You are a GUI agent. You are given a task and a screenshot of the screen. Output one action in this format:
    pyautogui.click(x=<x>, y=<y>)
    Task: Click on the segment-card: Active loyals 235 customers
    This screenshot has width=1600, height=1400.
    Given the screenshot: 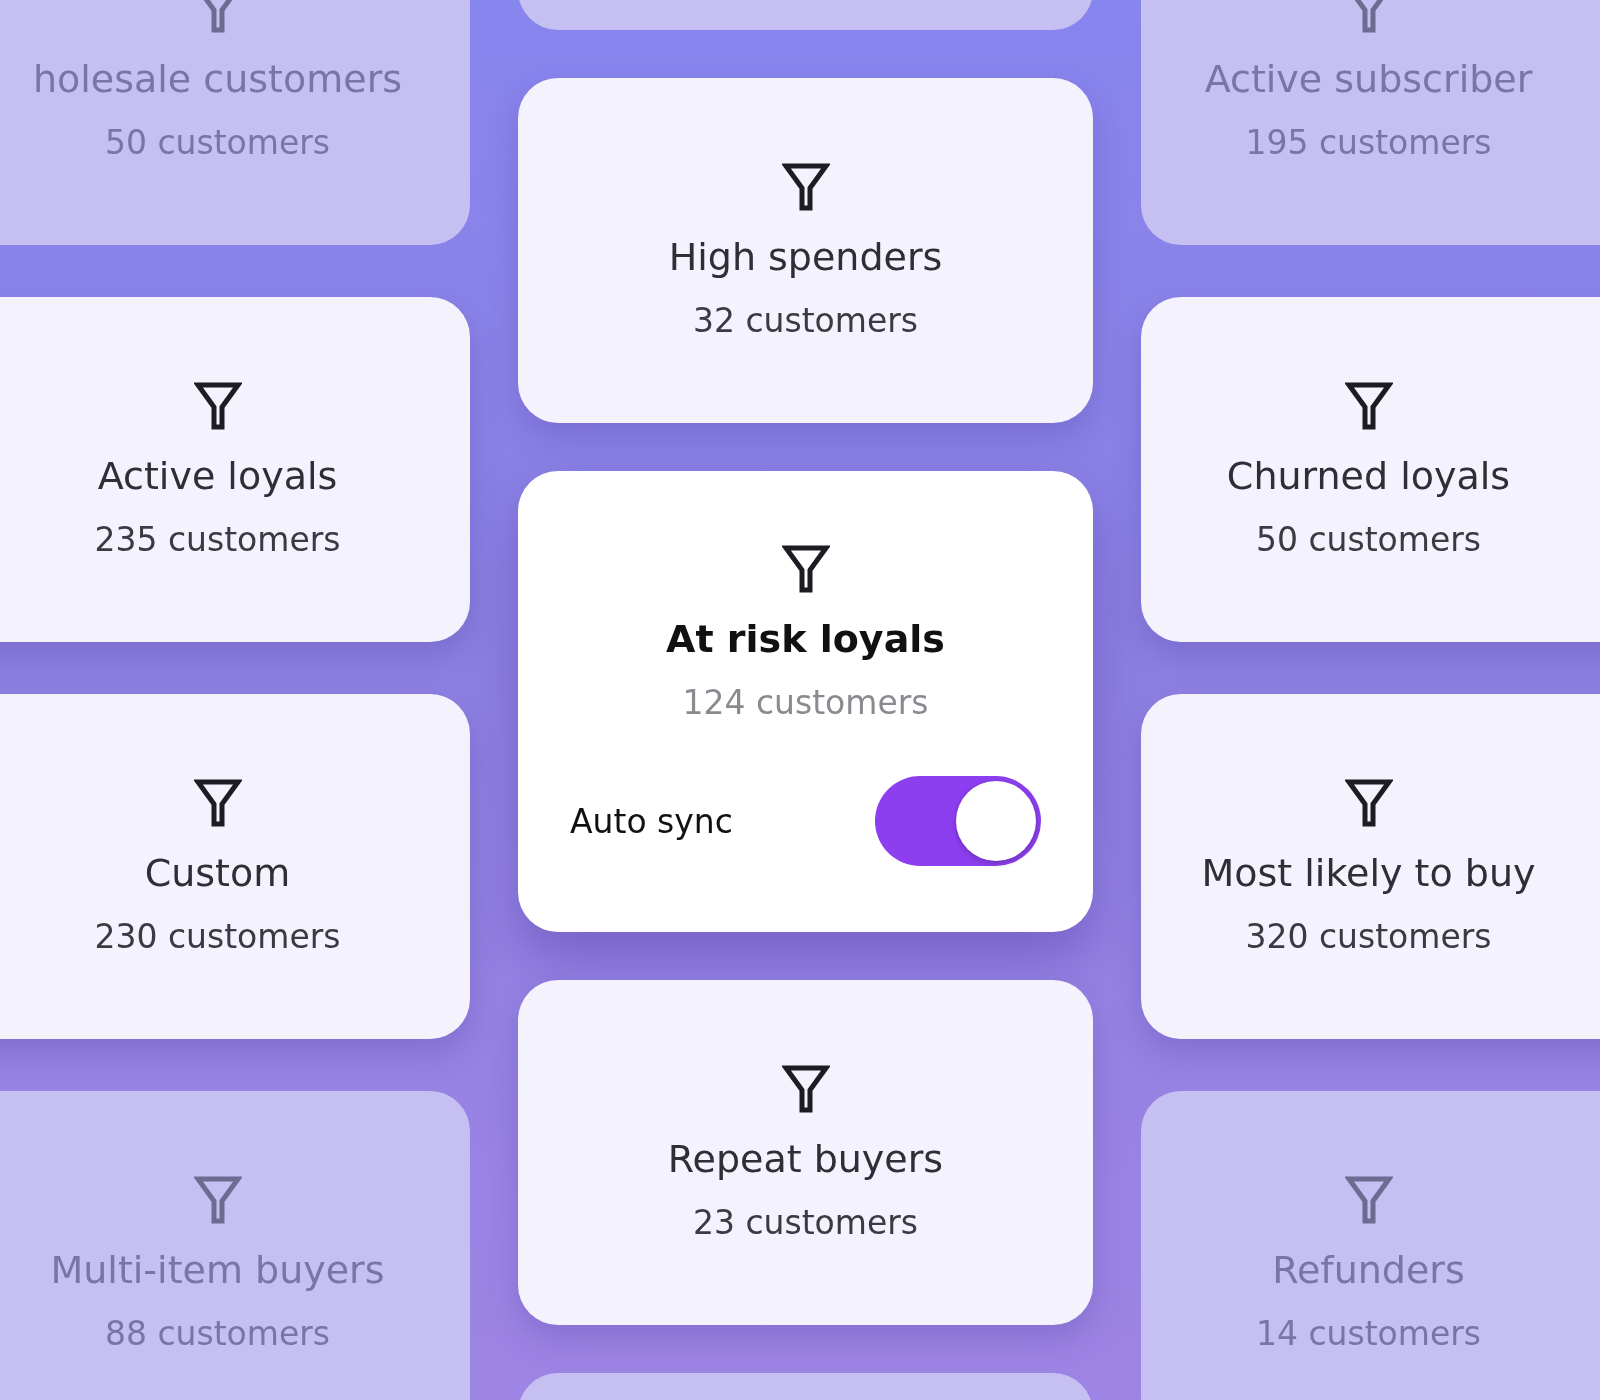 What is the action you would take?
    pyautogui.click(x=235, y=469)
    